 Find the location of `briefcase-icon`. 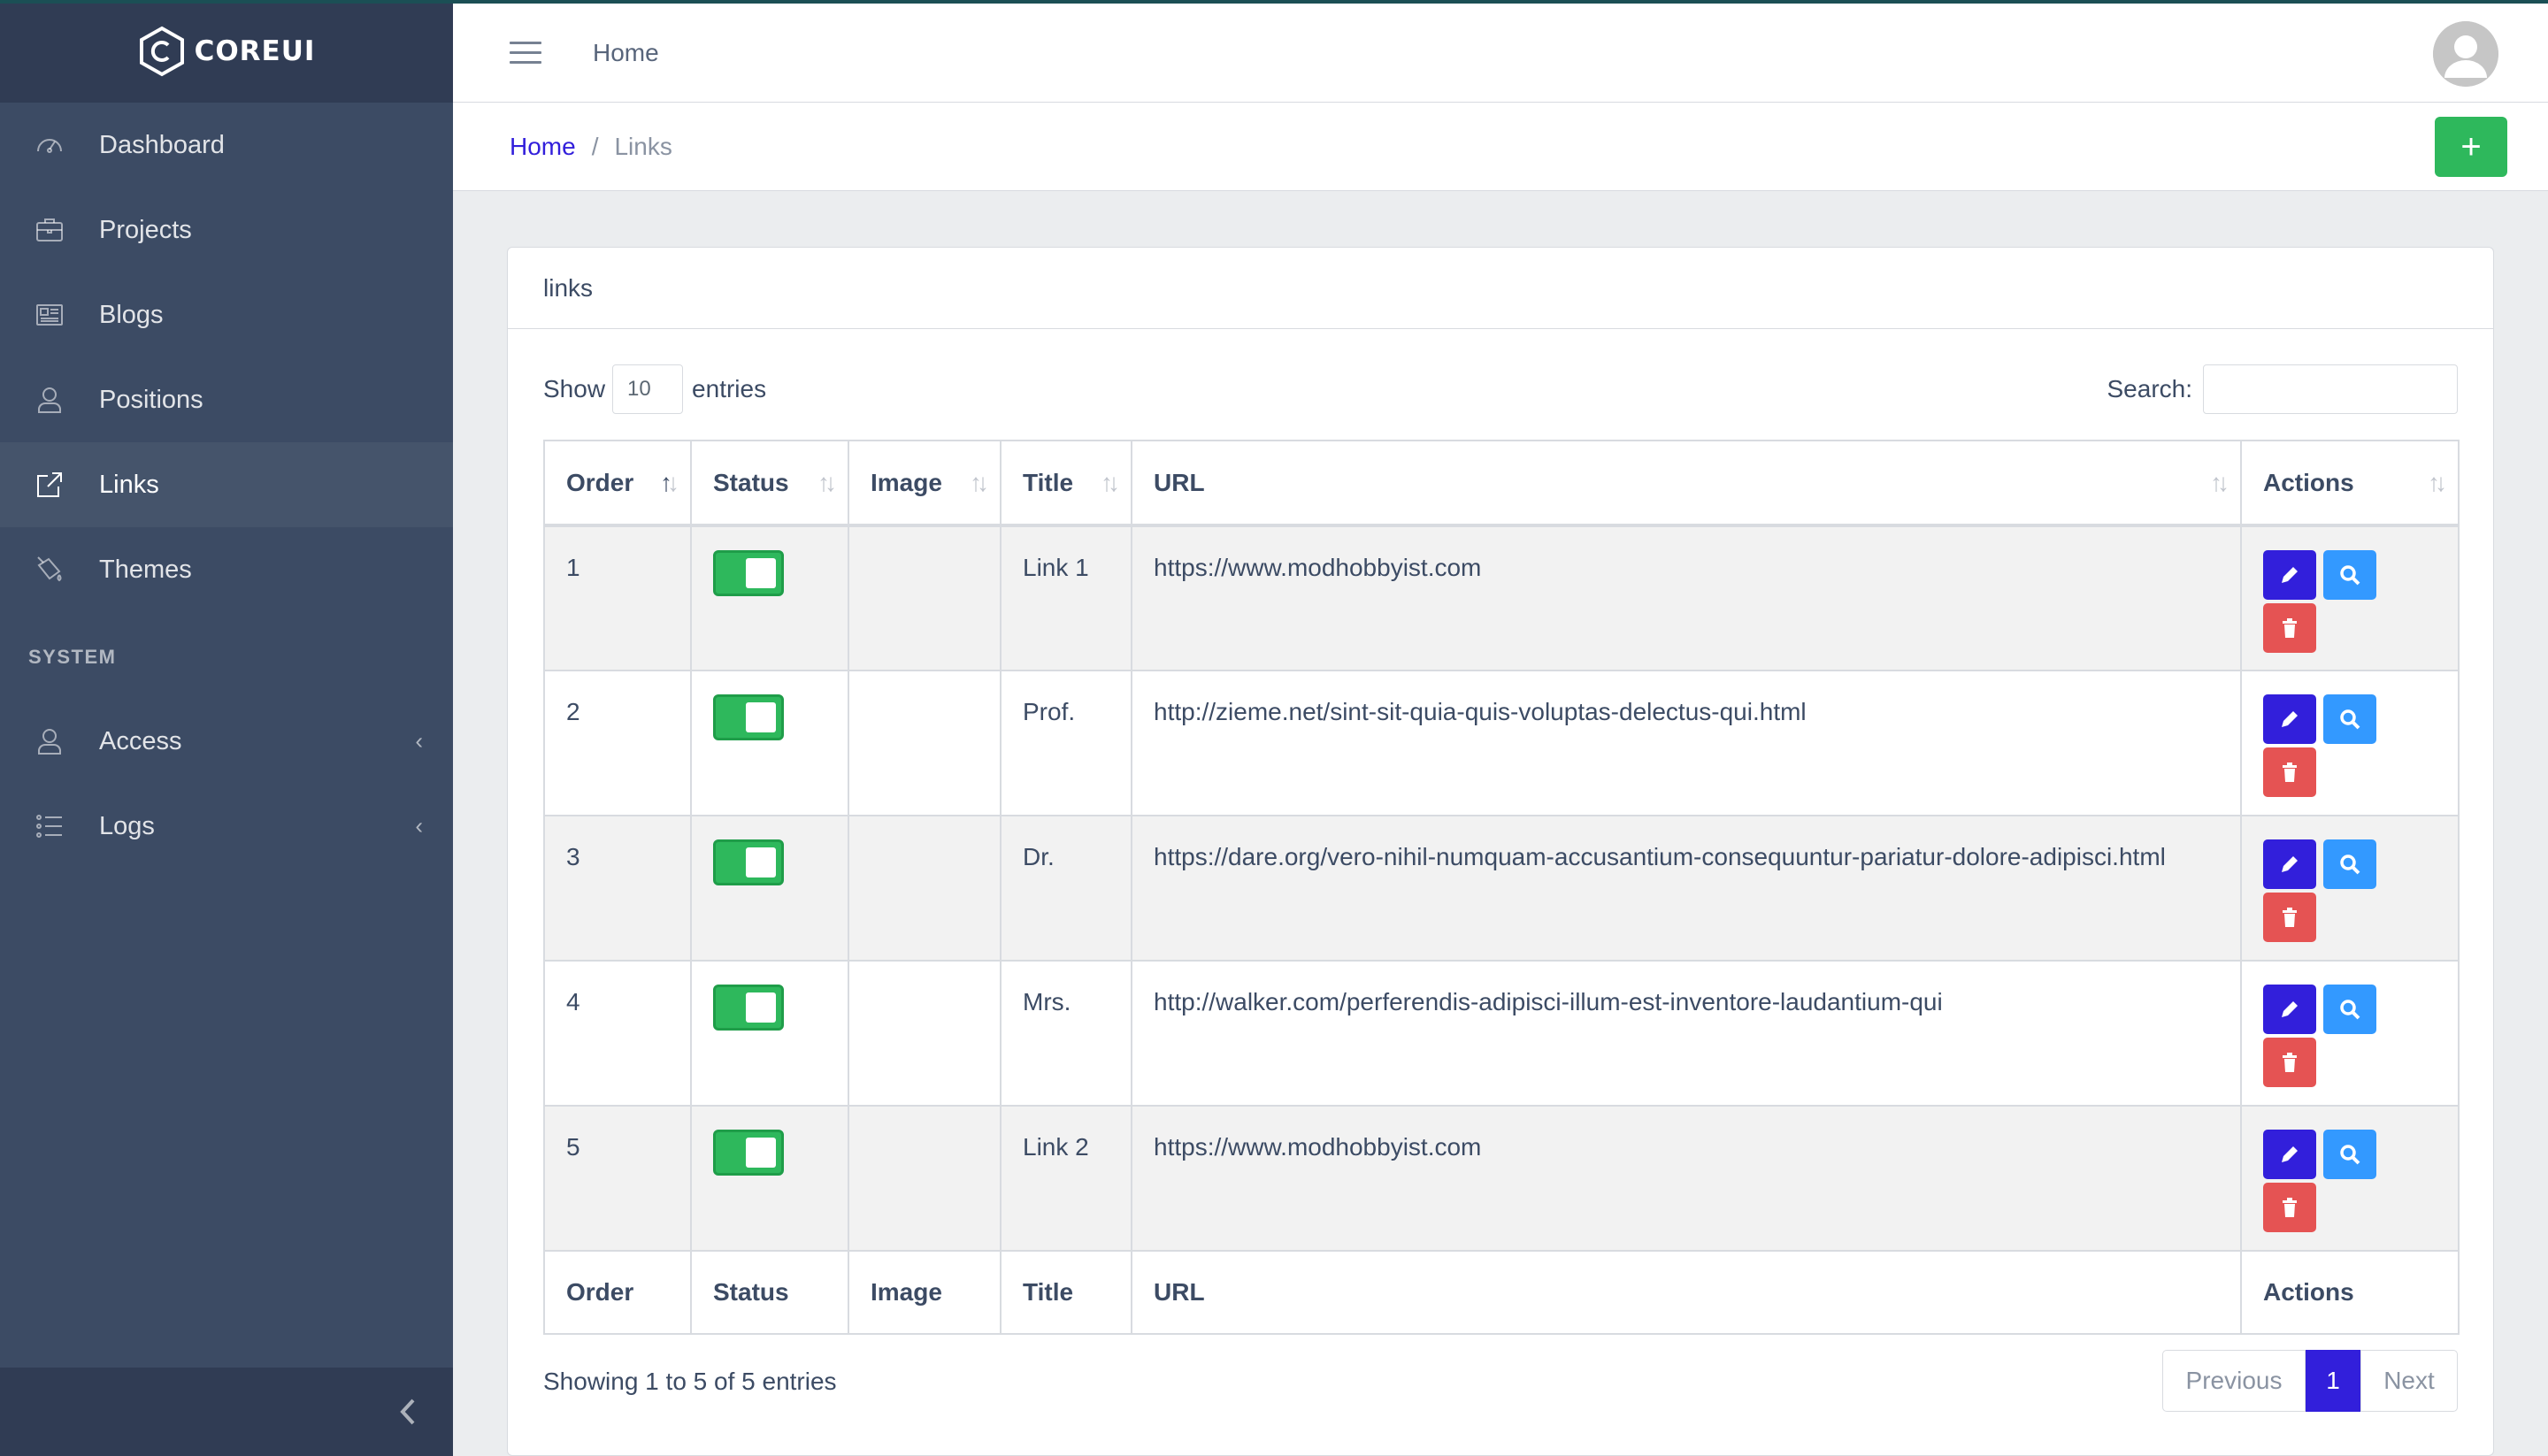

briefcase-icon is located at coordinates (49, 230).